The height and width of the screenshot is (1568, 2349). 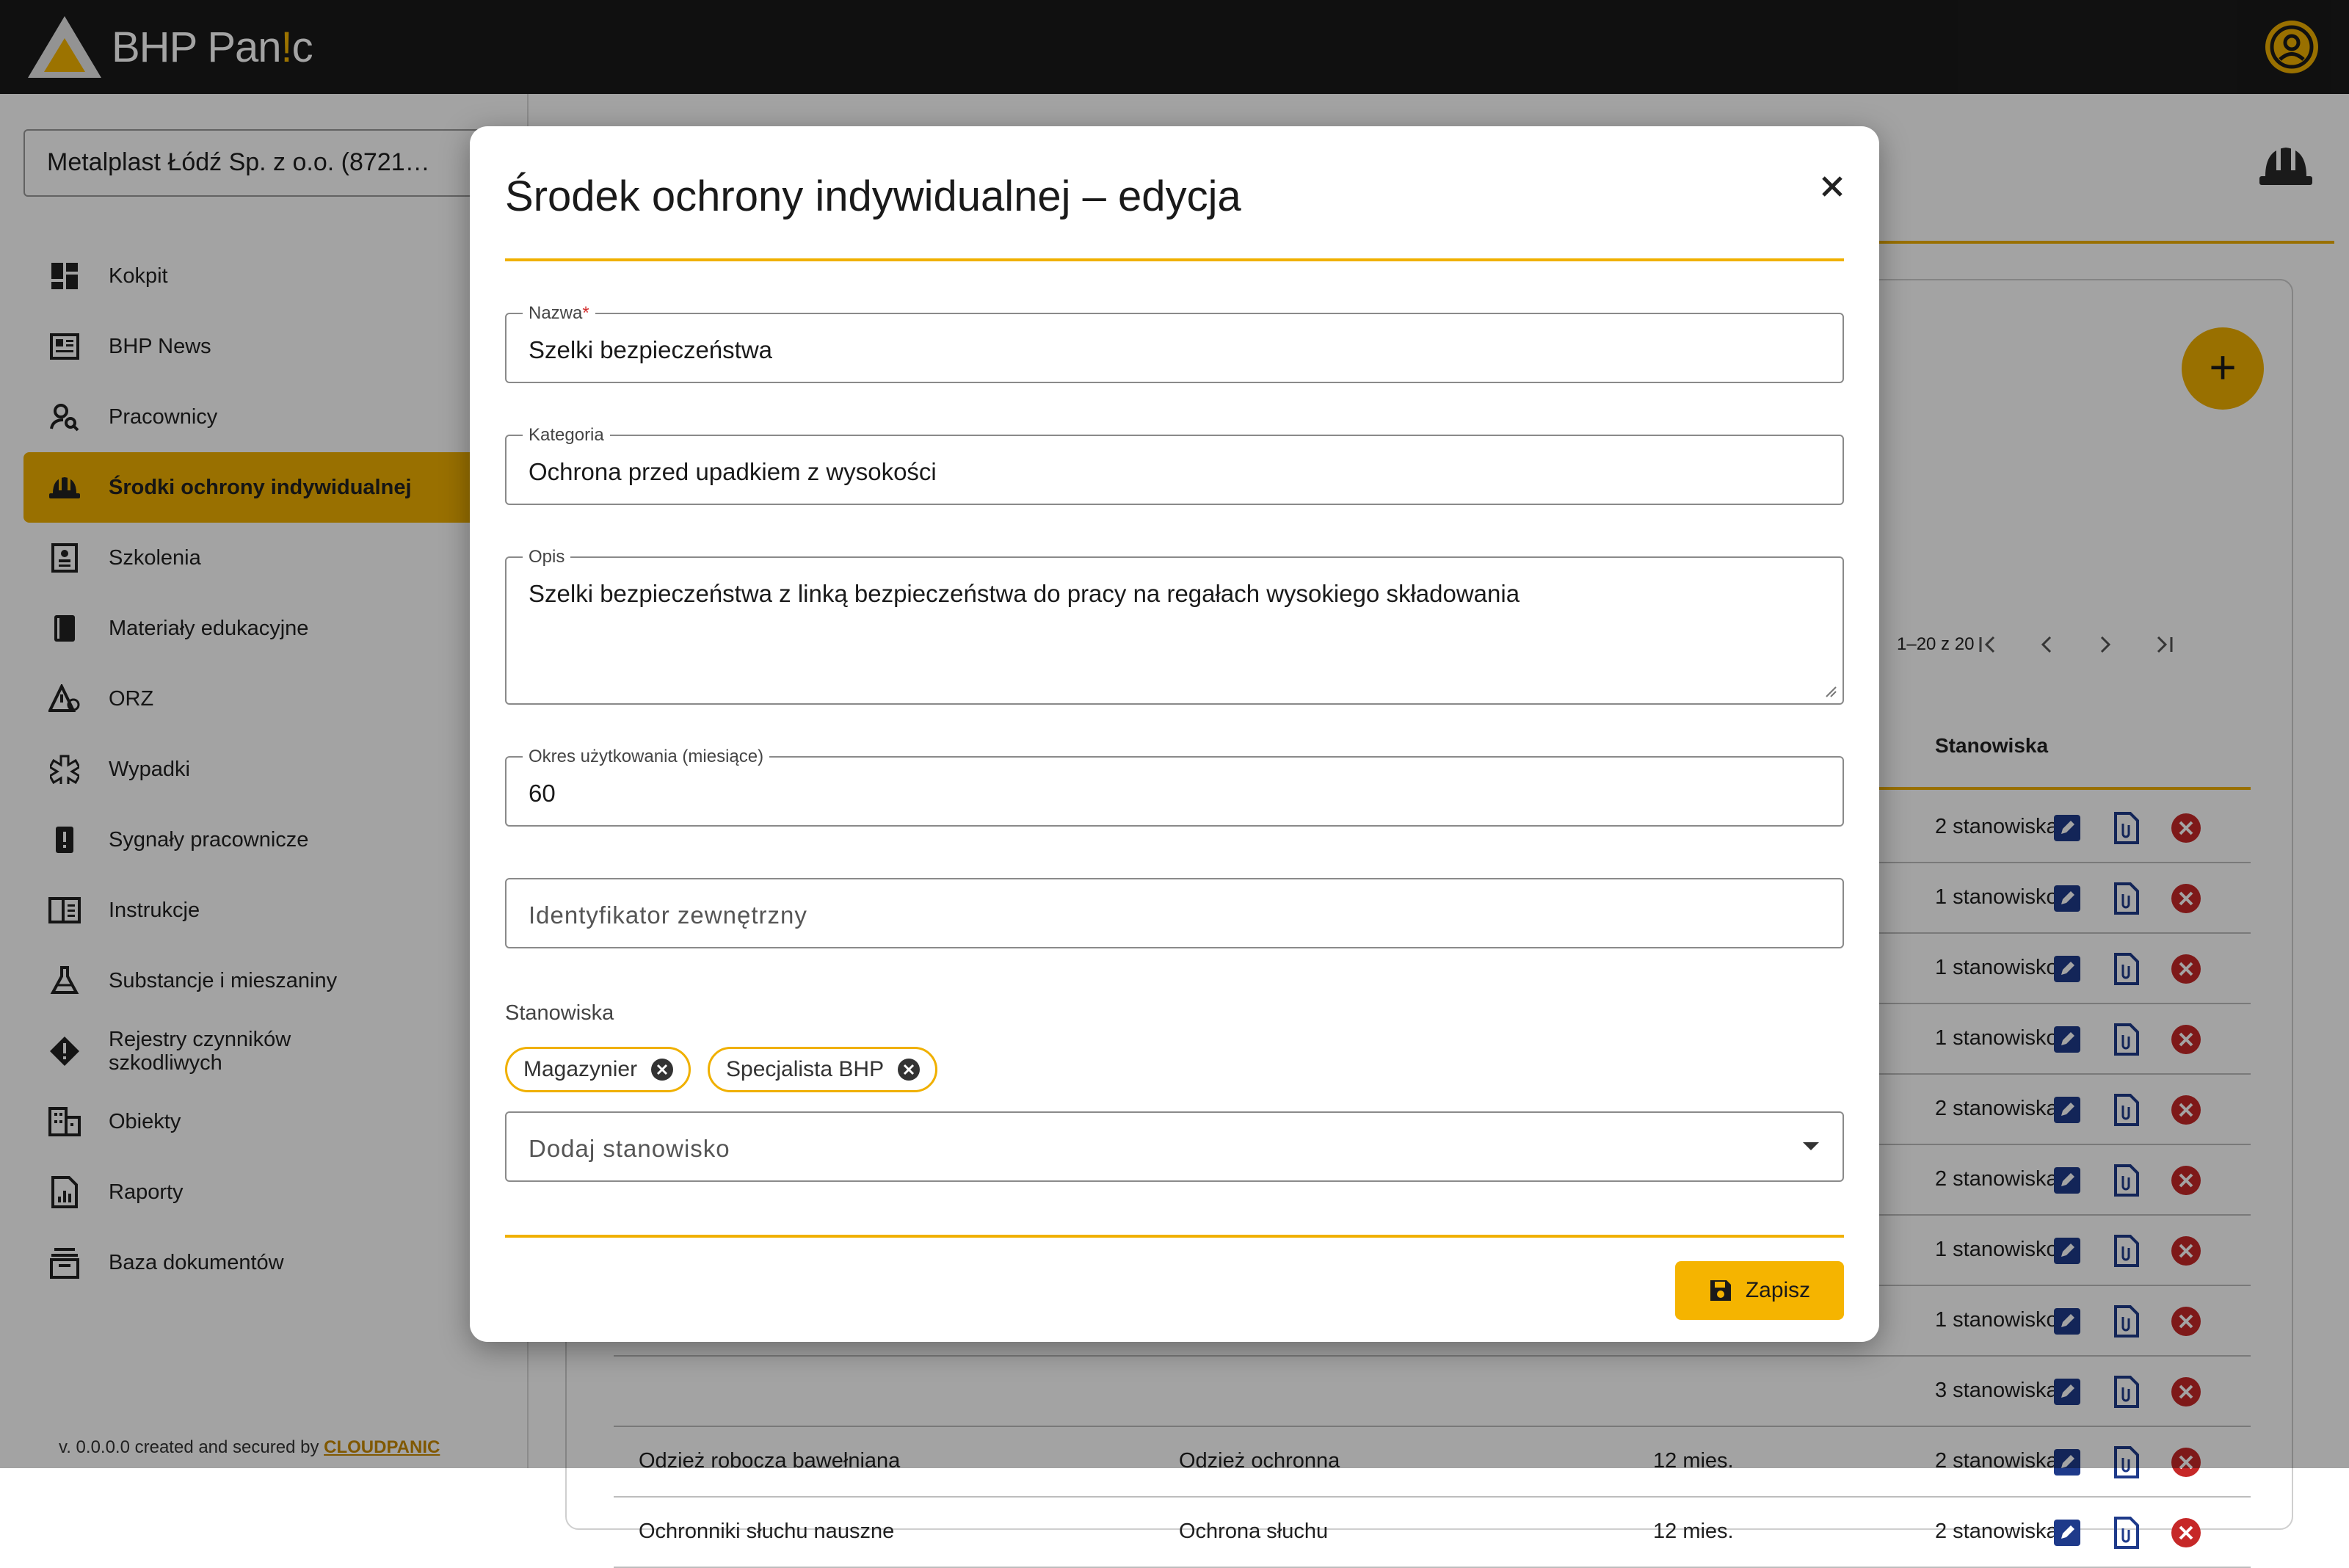 I want to click on edit-icon, so click(x=2067, y=1533).